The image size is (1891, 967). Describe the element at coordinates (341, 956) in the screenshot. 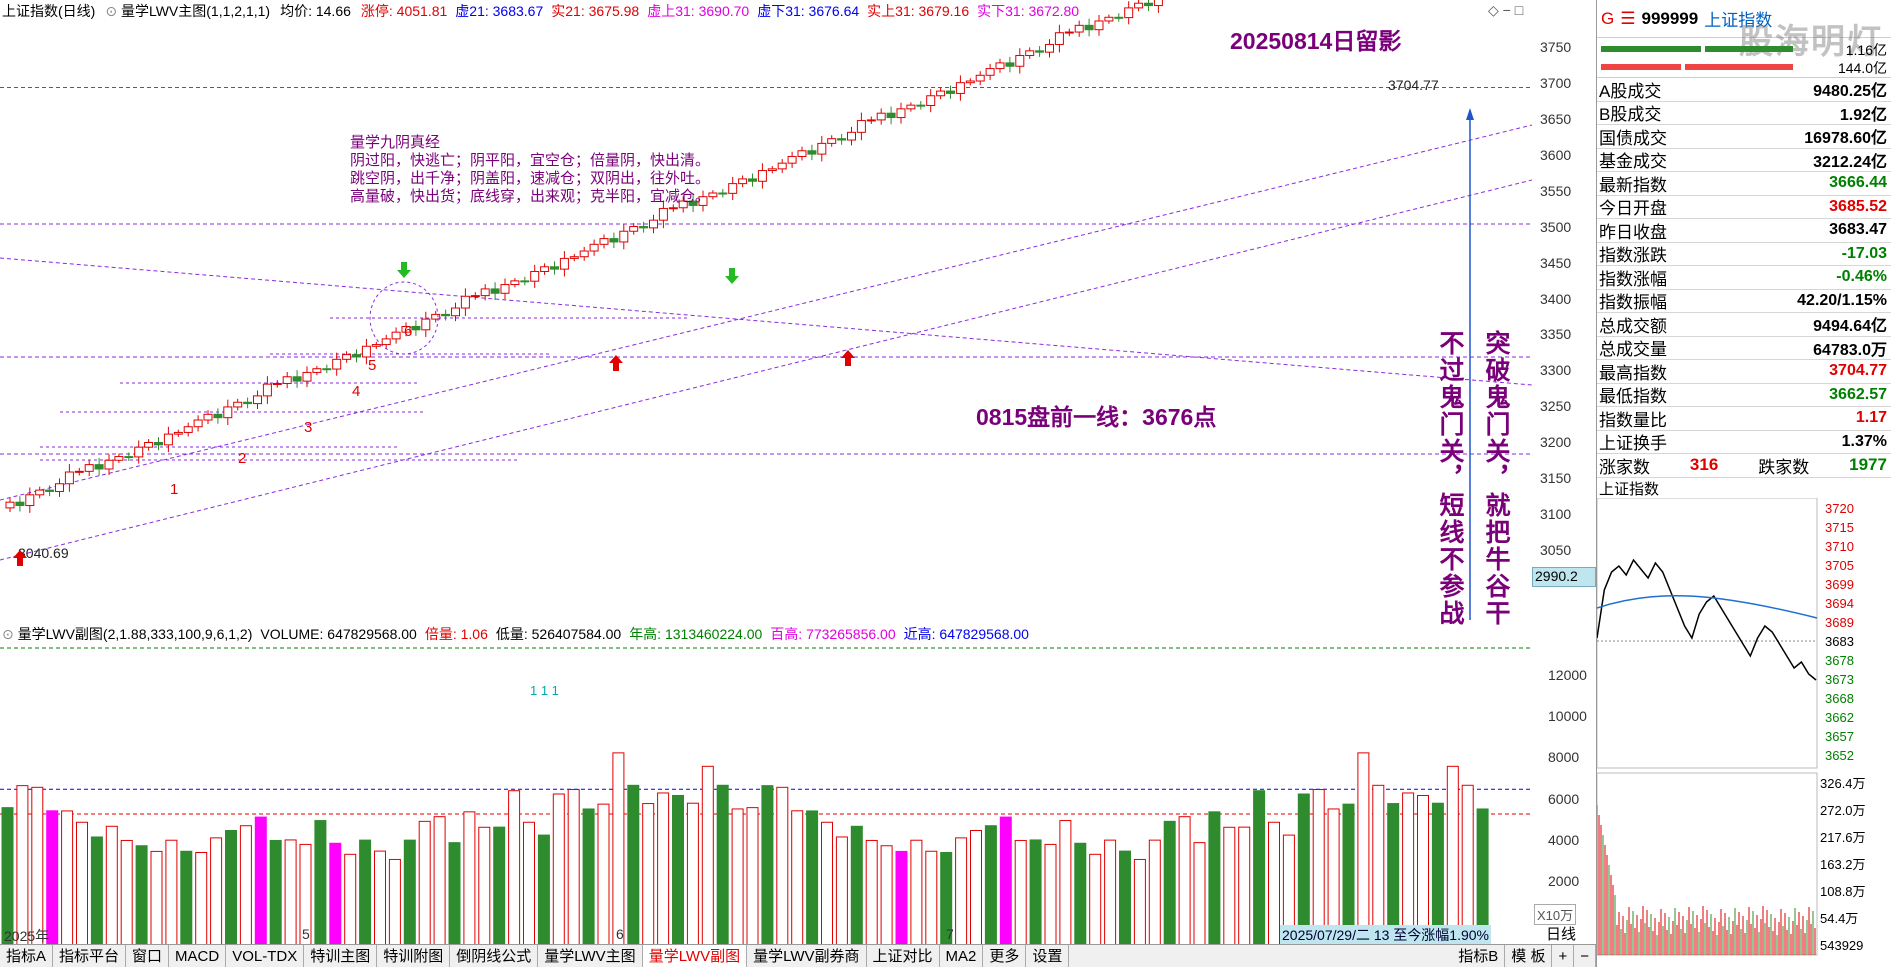

I see `tab-indicator: 特训主图` at that location.